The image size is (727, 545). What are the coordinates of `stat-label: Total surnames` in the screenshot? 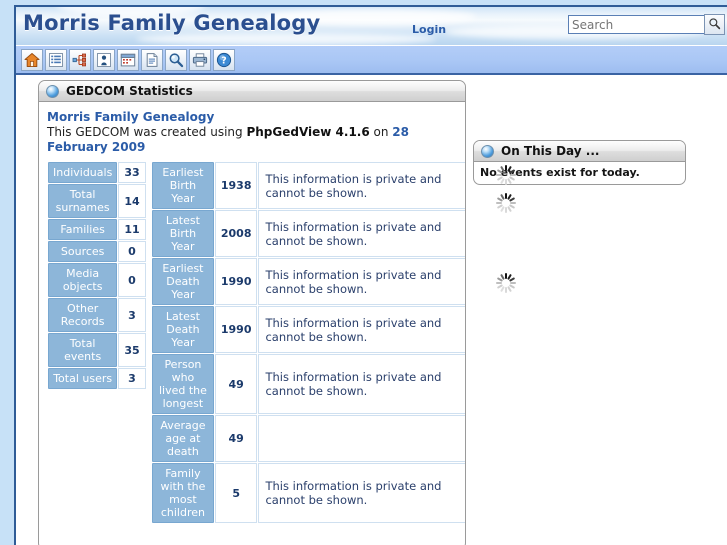 It's located at (83, 201).